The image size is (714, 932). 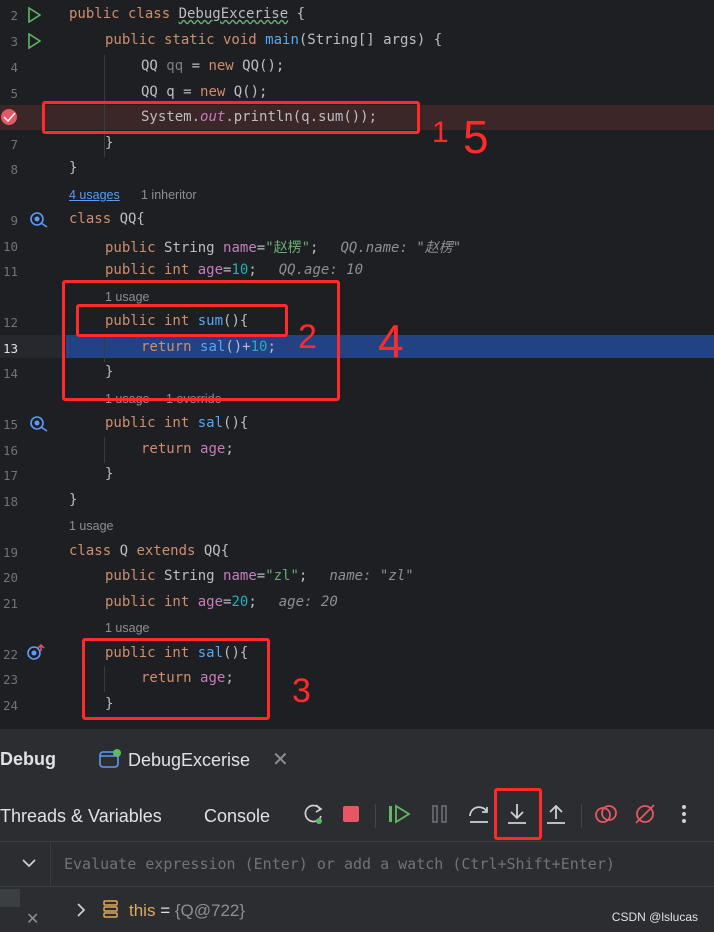 What do you see at coordinates (171, 449) in the screenshot?
I see `keyword: return` at bounding box center [171, 449].